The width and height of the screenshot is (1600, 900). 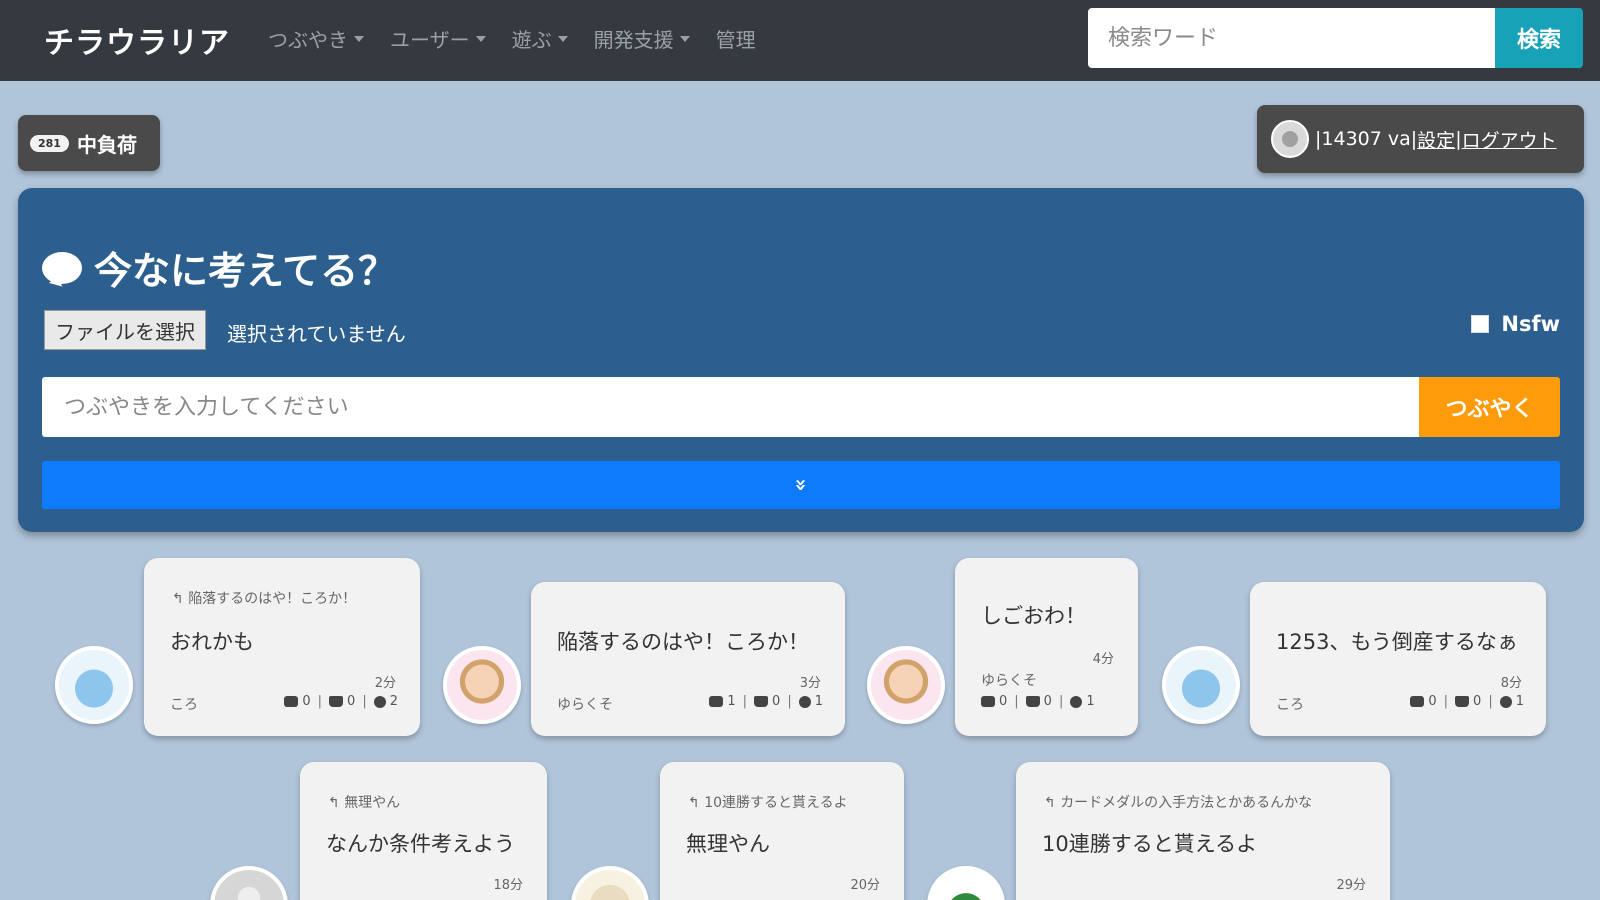 I want to click on post-time: 20分, so click(x=865, y=885).